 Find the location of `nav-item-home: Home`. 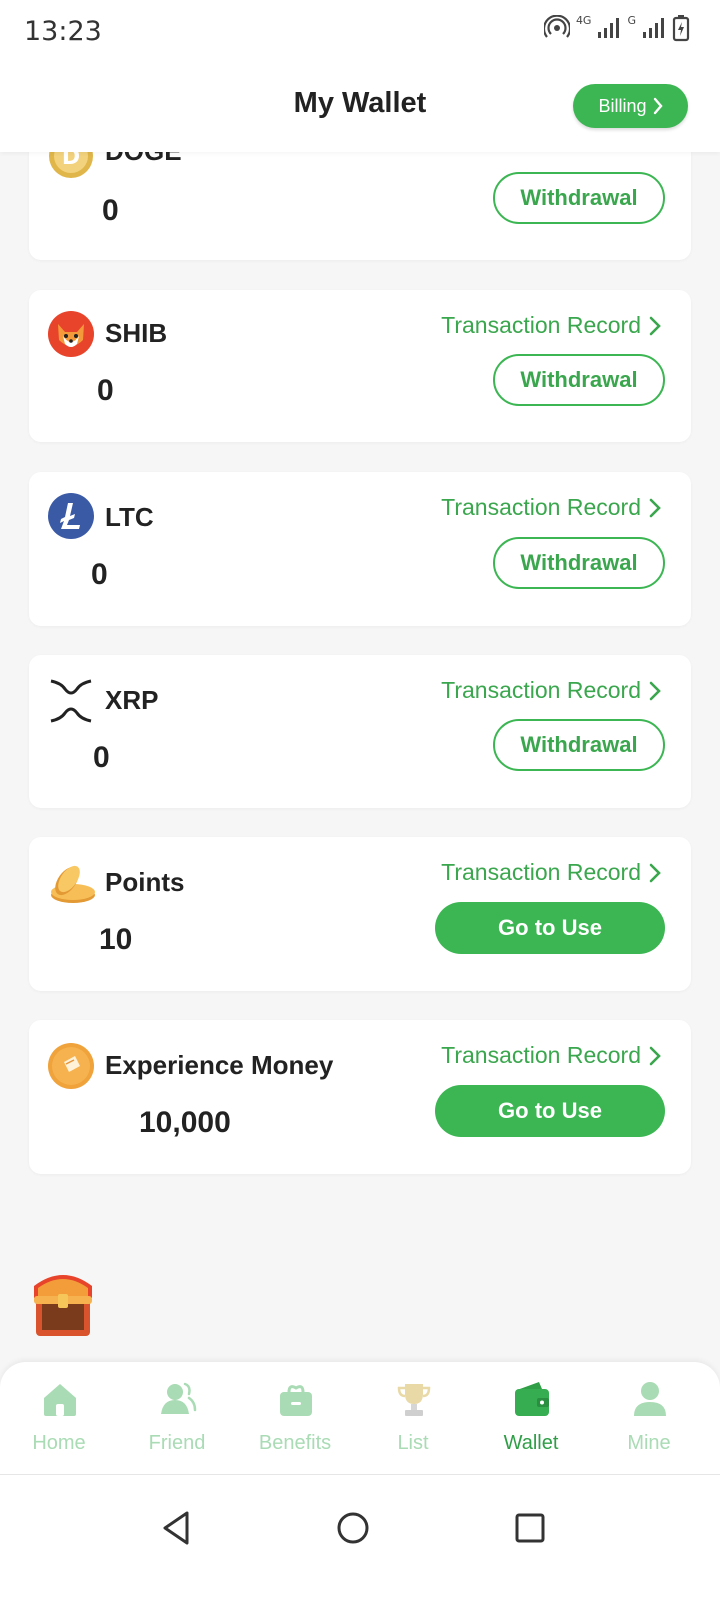

nav-item-home: Home is located at coordinates (59, 1418).